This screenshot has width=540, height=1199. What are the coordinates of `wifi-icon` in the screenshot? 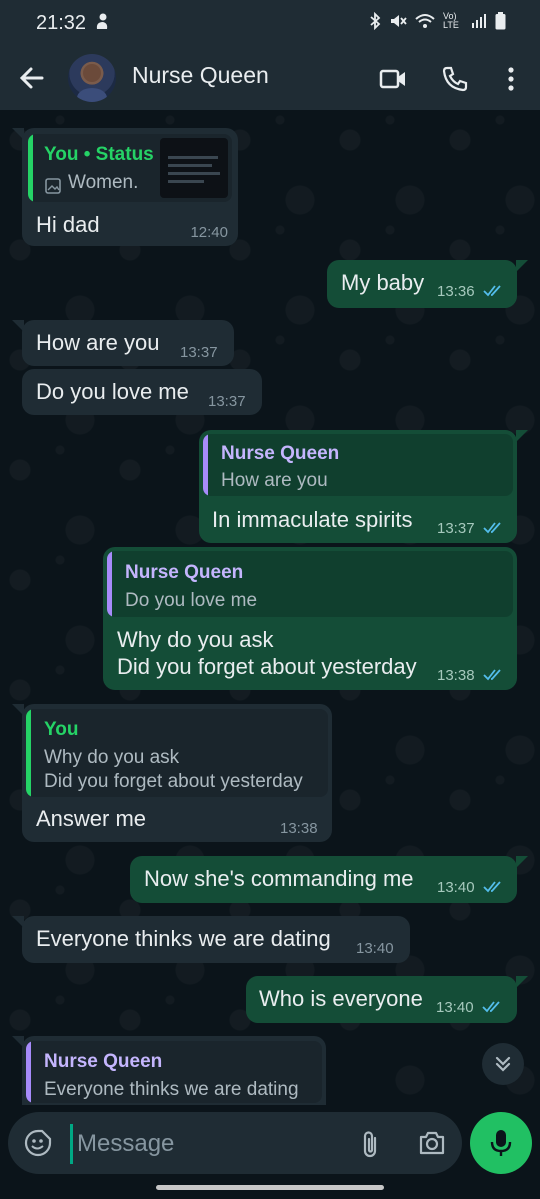 It's located at (425, 21).